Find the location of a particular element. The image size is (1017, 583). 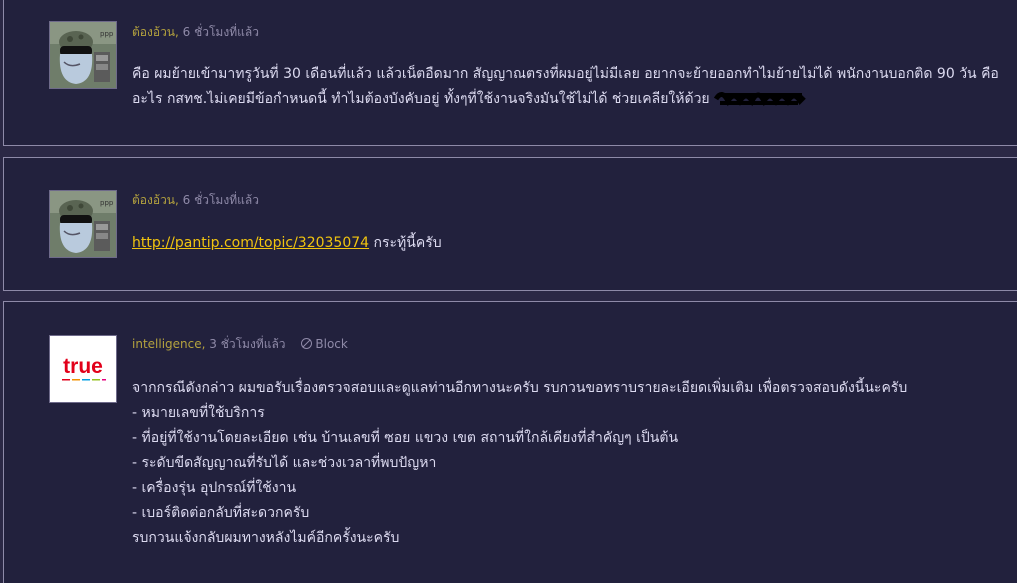

comment-meta: intelligence, 3 ชั่วโมงที่แล้ว Block is located at coordinates (240, 344).